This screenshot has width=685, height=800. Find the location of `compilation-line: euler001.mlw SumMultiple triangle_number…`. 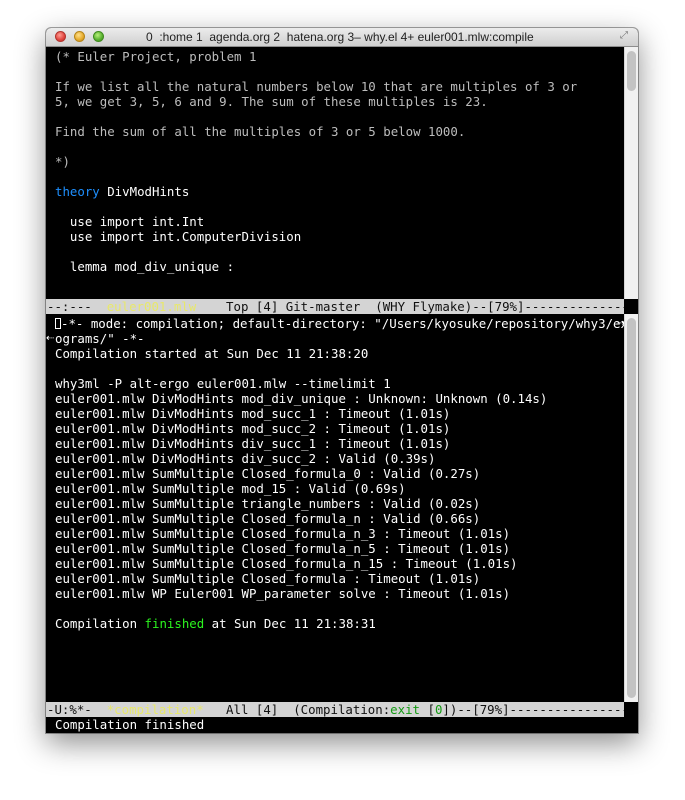

compilation-line: euler001.mlw SumMultiple triangle_number… is located at coordinates (268, 503).